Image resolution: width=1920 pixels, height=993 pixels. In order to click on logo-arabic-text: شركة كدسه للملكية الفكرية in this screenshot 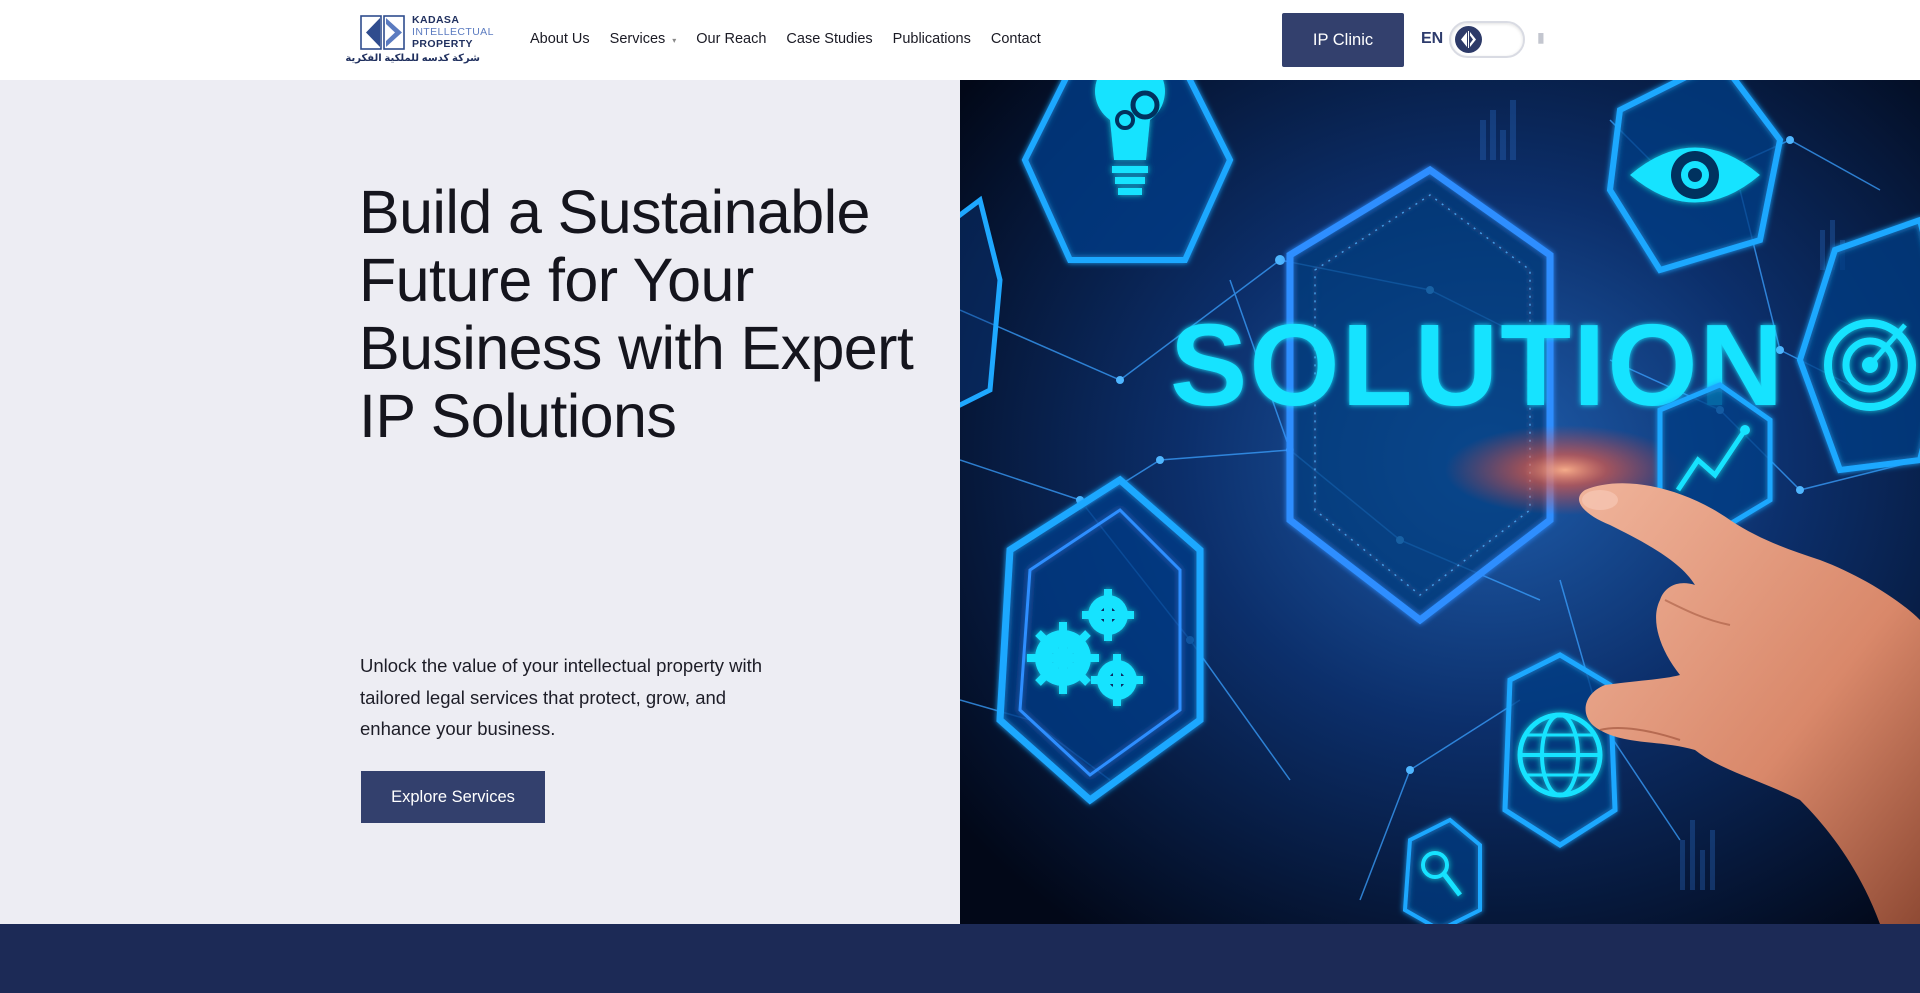, I will do `click(412, 58)`.